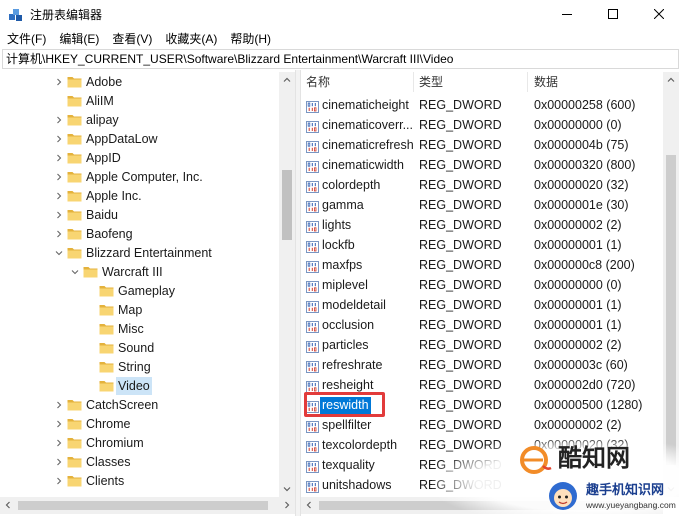  Describe the element at coordinates (139, 423) in the screenshot. I see `tree-item-chrome: Chrome` at that location.